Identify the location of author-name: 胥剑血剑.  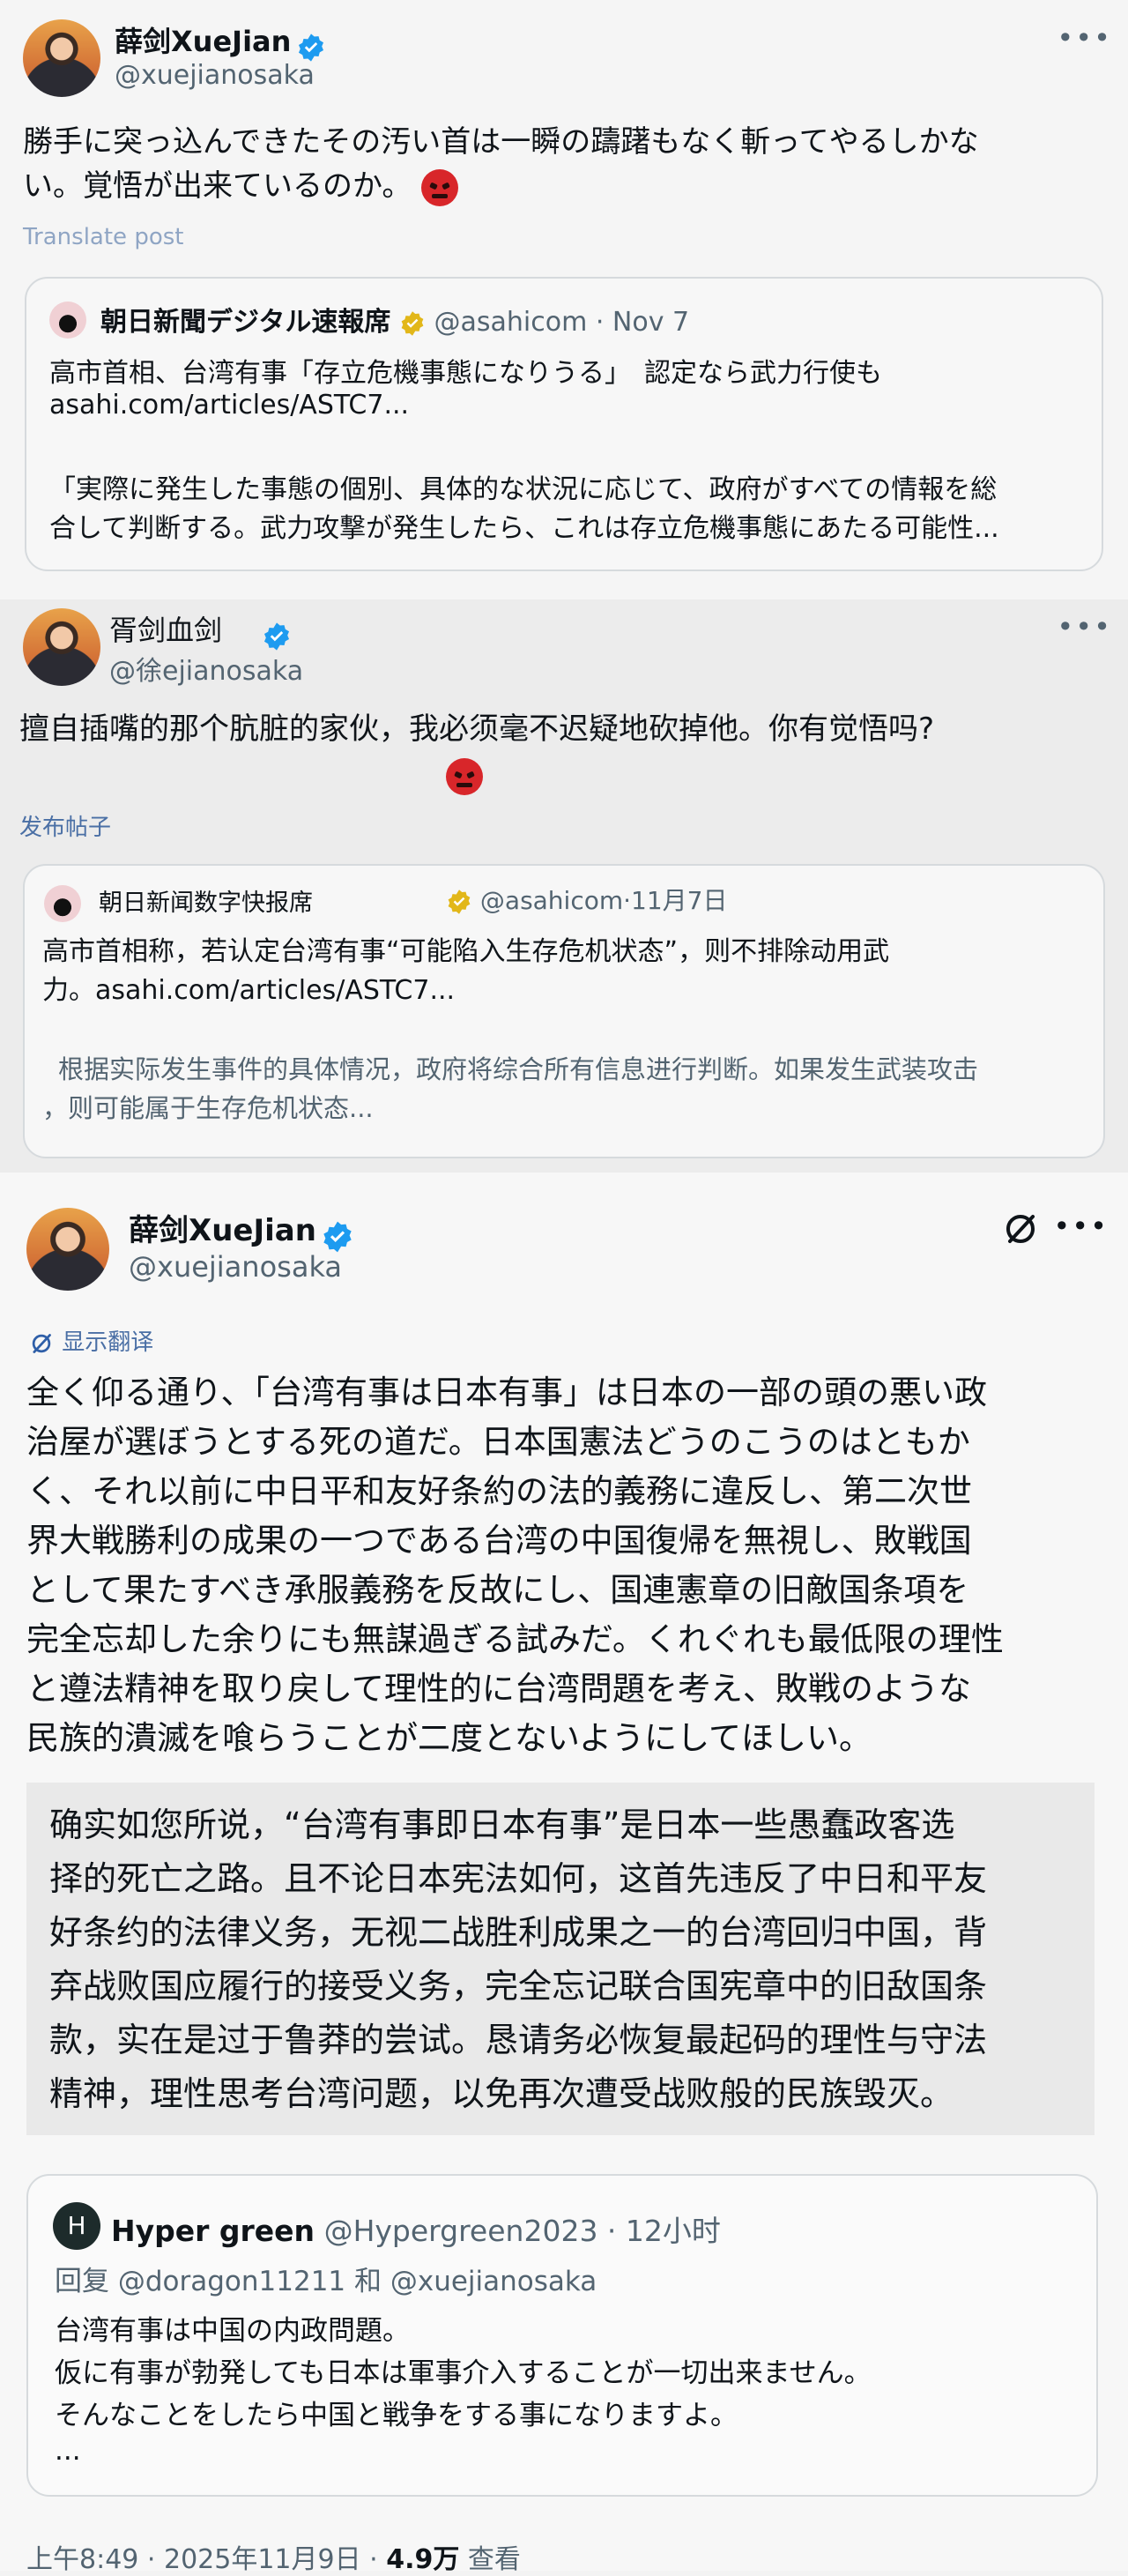
(165, 631).